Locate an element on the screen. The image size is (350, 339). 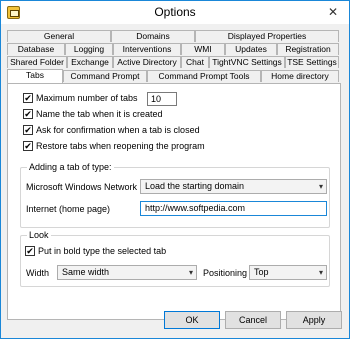
adding-tab-group-title: Adding a tab of type: is located at coordinates (70, 167).